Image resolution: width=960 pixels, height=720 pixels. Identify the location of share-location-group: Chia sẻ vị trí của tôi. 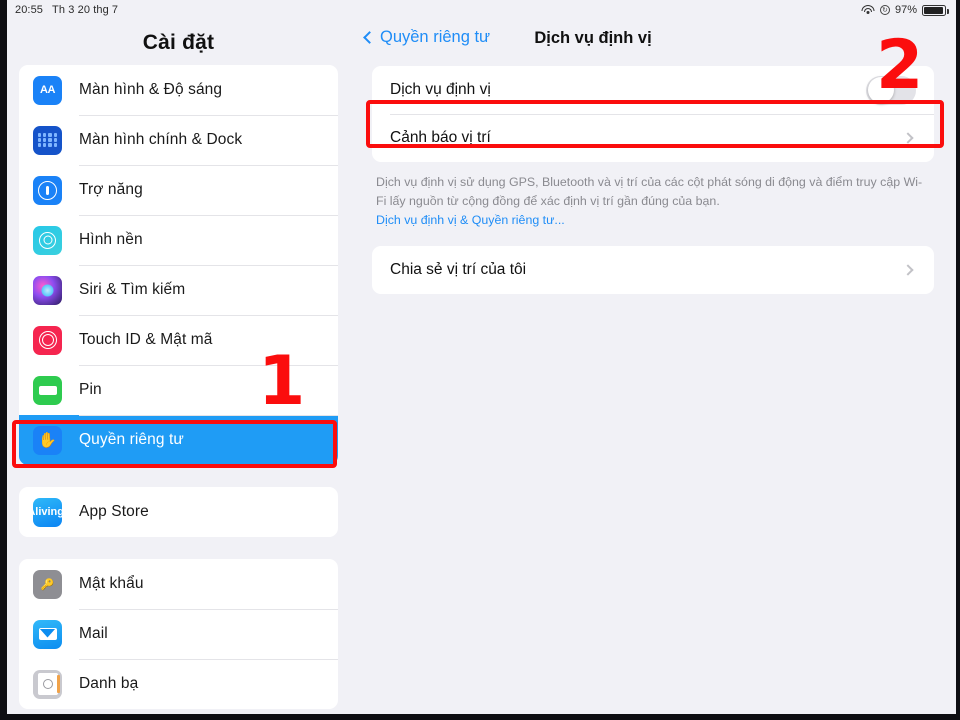
(653, 269).